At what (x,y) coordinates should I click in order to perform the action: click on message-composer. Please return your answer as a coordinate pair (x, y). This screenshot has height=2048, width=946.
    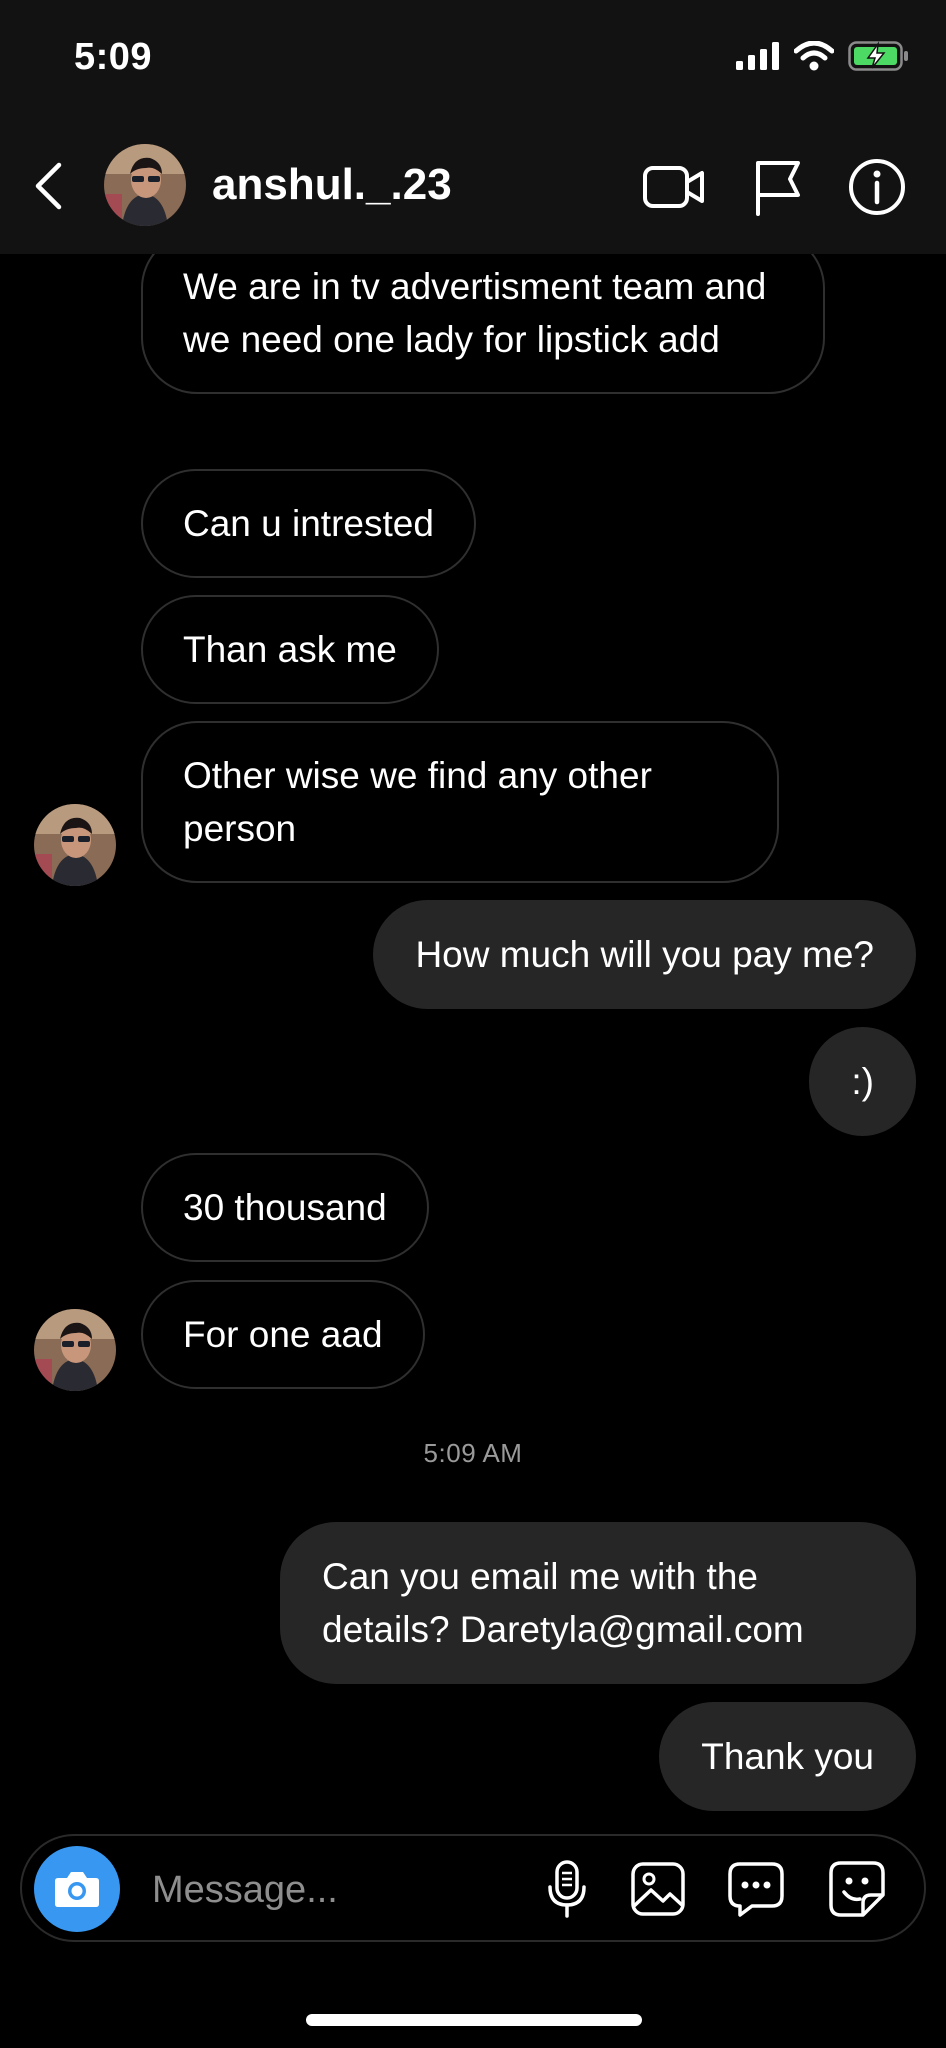
    Looking at the image, I should click on (473, 1888).